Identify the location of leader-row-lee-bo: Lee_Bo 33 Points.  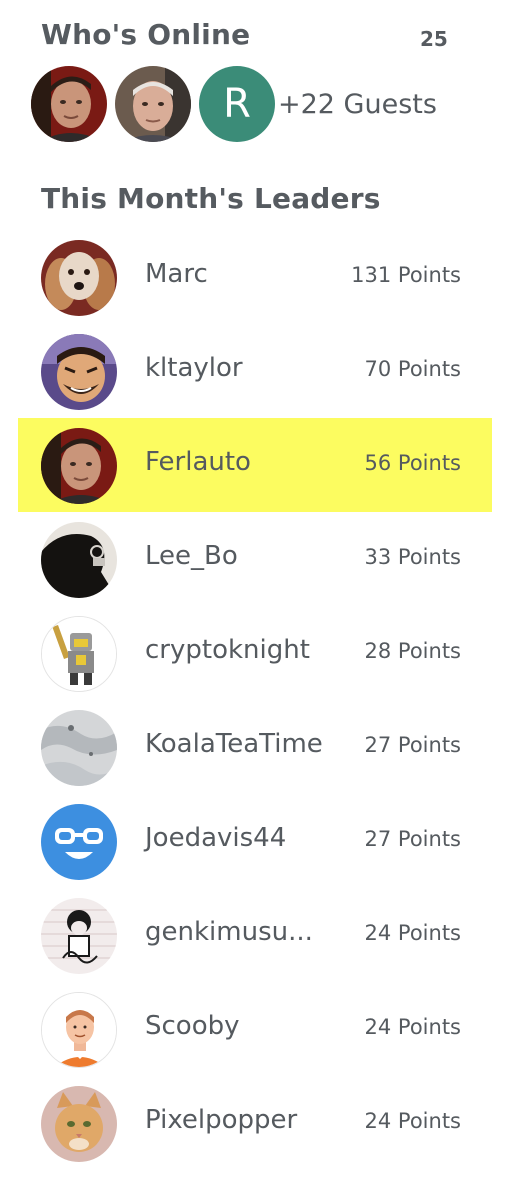
(255, 559).